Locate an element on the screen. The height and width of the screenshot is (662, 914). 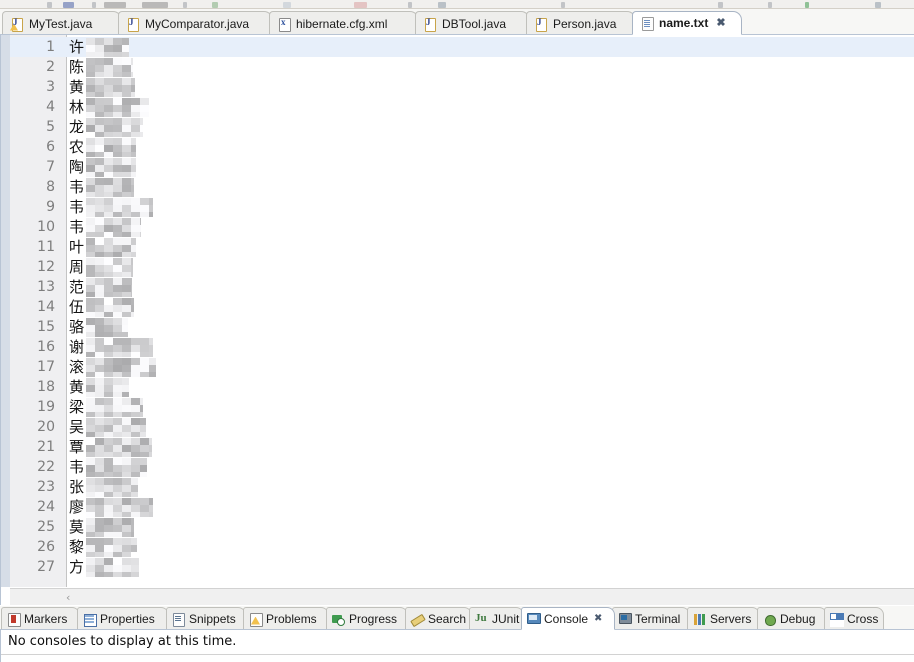
editor-line: 17 滚 is located at coordinates (457, 367).